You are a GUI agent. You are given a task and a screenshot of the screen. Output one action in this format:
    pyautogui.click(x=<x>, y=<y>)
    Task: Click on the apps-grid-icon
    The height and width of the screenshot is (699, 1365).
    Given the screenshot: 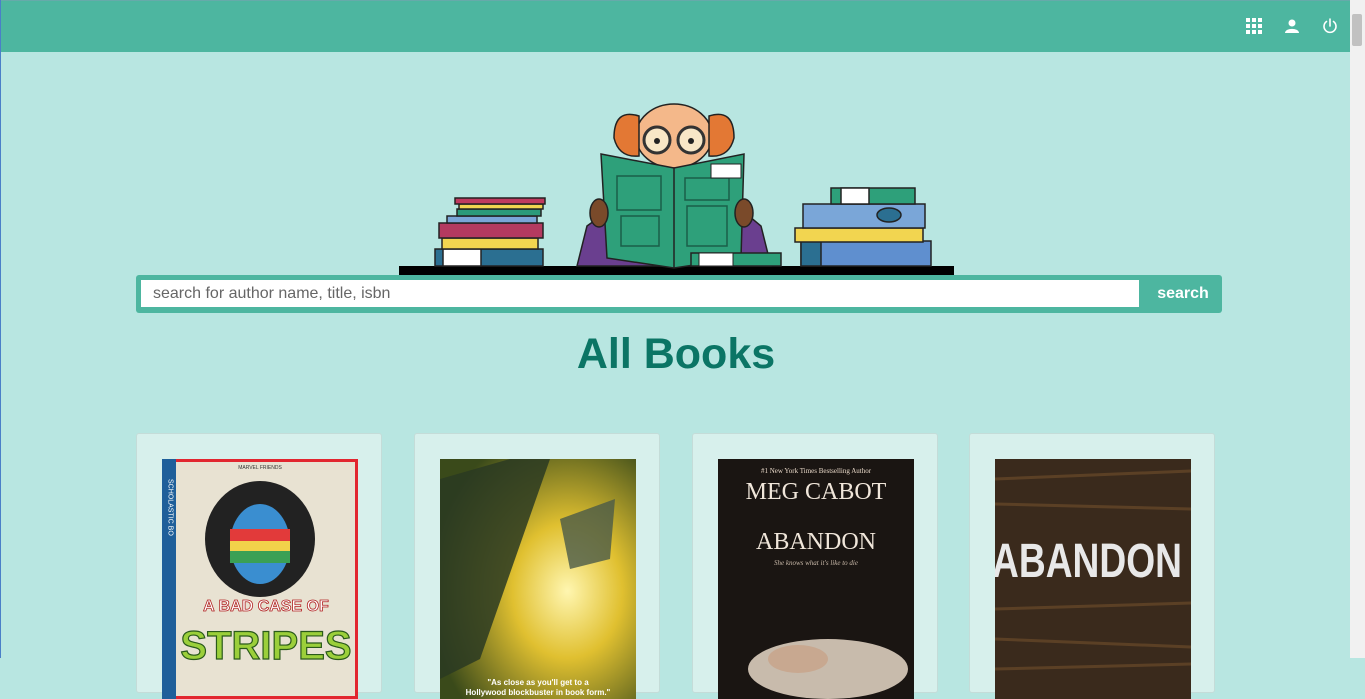 What is the action you would take?
    pyautogui.click(x=1254, y=26)
    